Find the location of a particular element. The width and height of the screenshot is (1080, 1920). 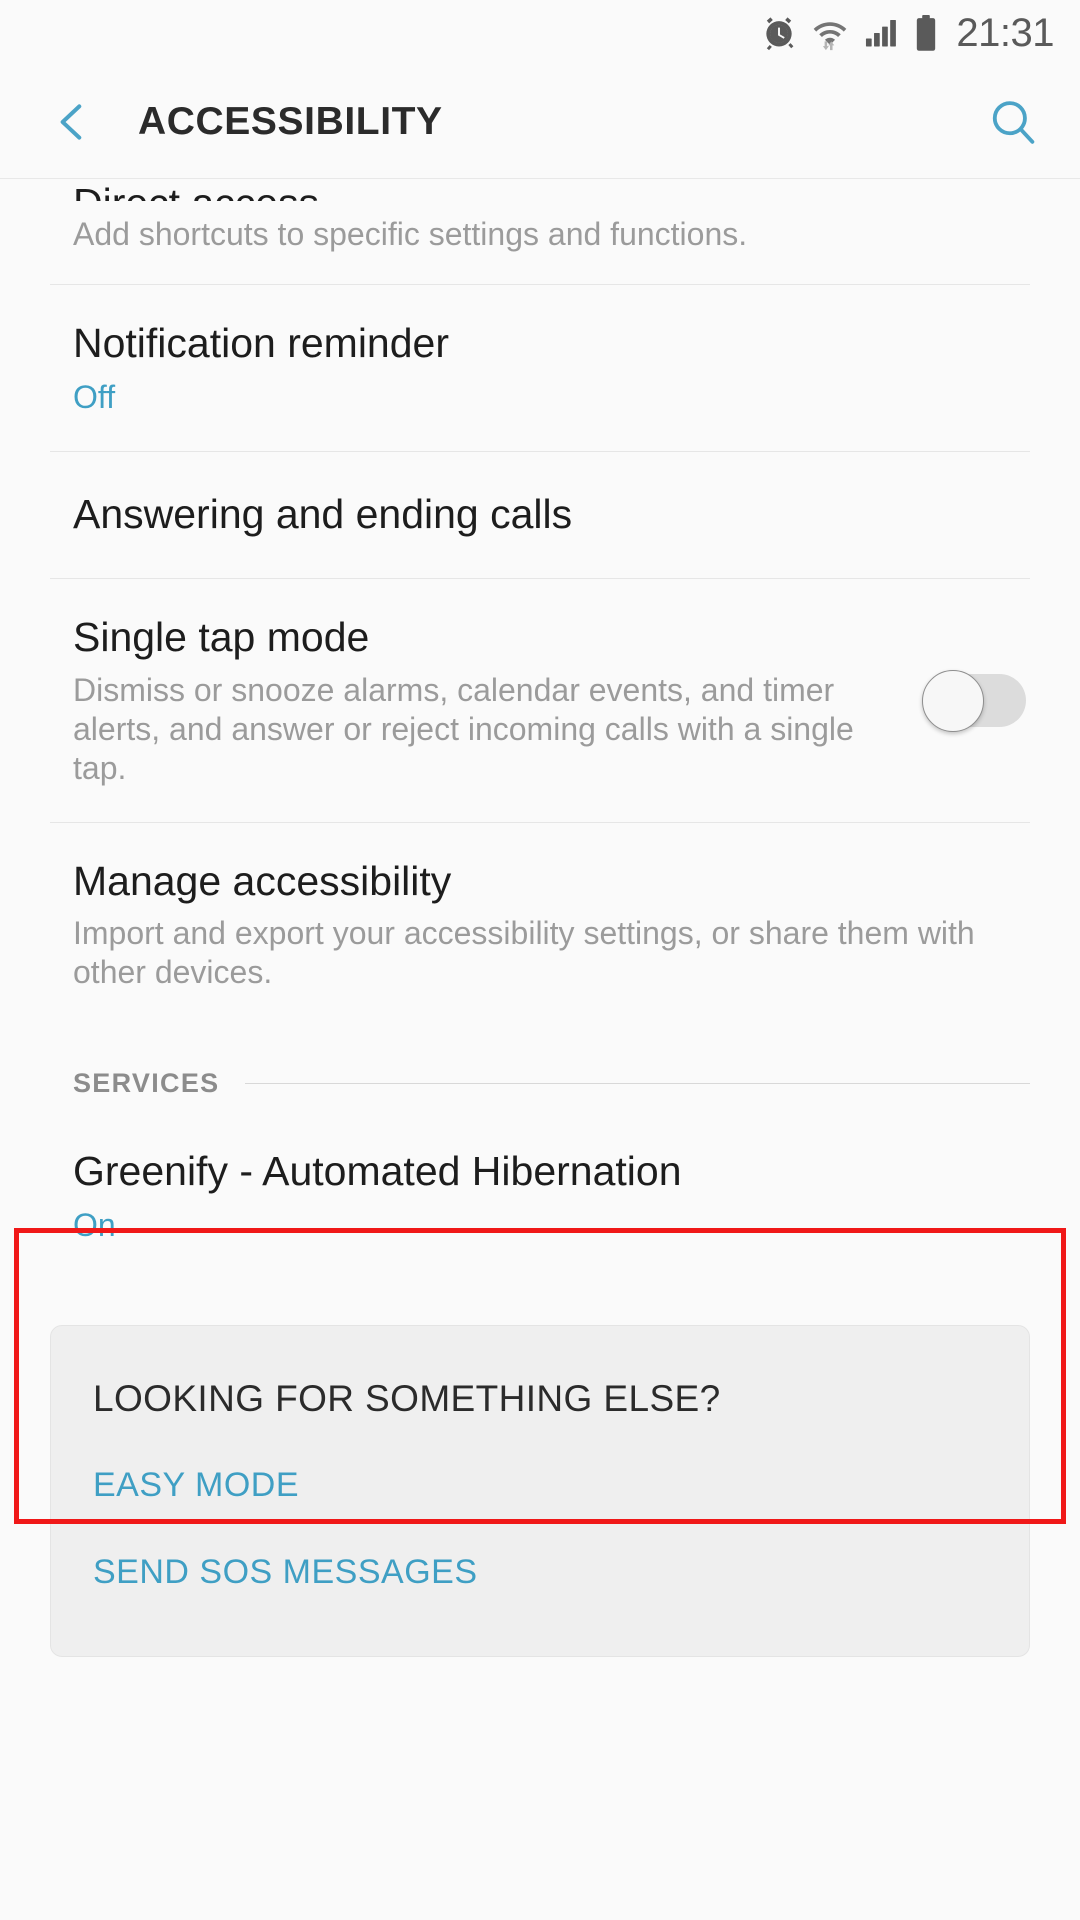

status-time: 21:31 is located at coordinates (1005, 32).